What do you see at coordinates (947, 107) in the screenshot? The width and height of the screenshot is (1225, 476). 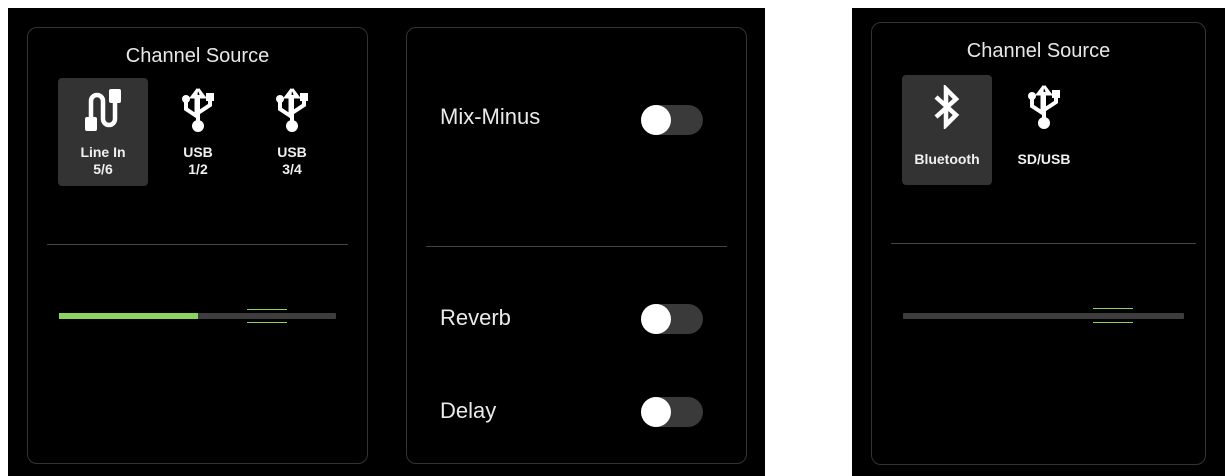 I see `bluetooth-icon` at bounding box center [947, 107].